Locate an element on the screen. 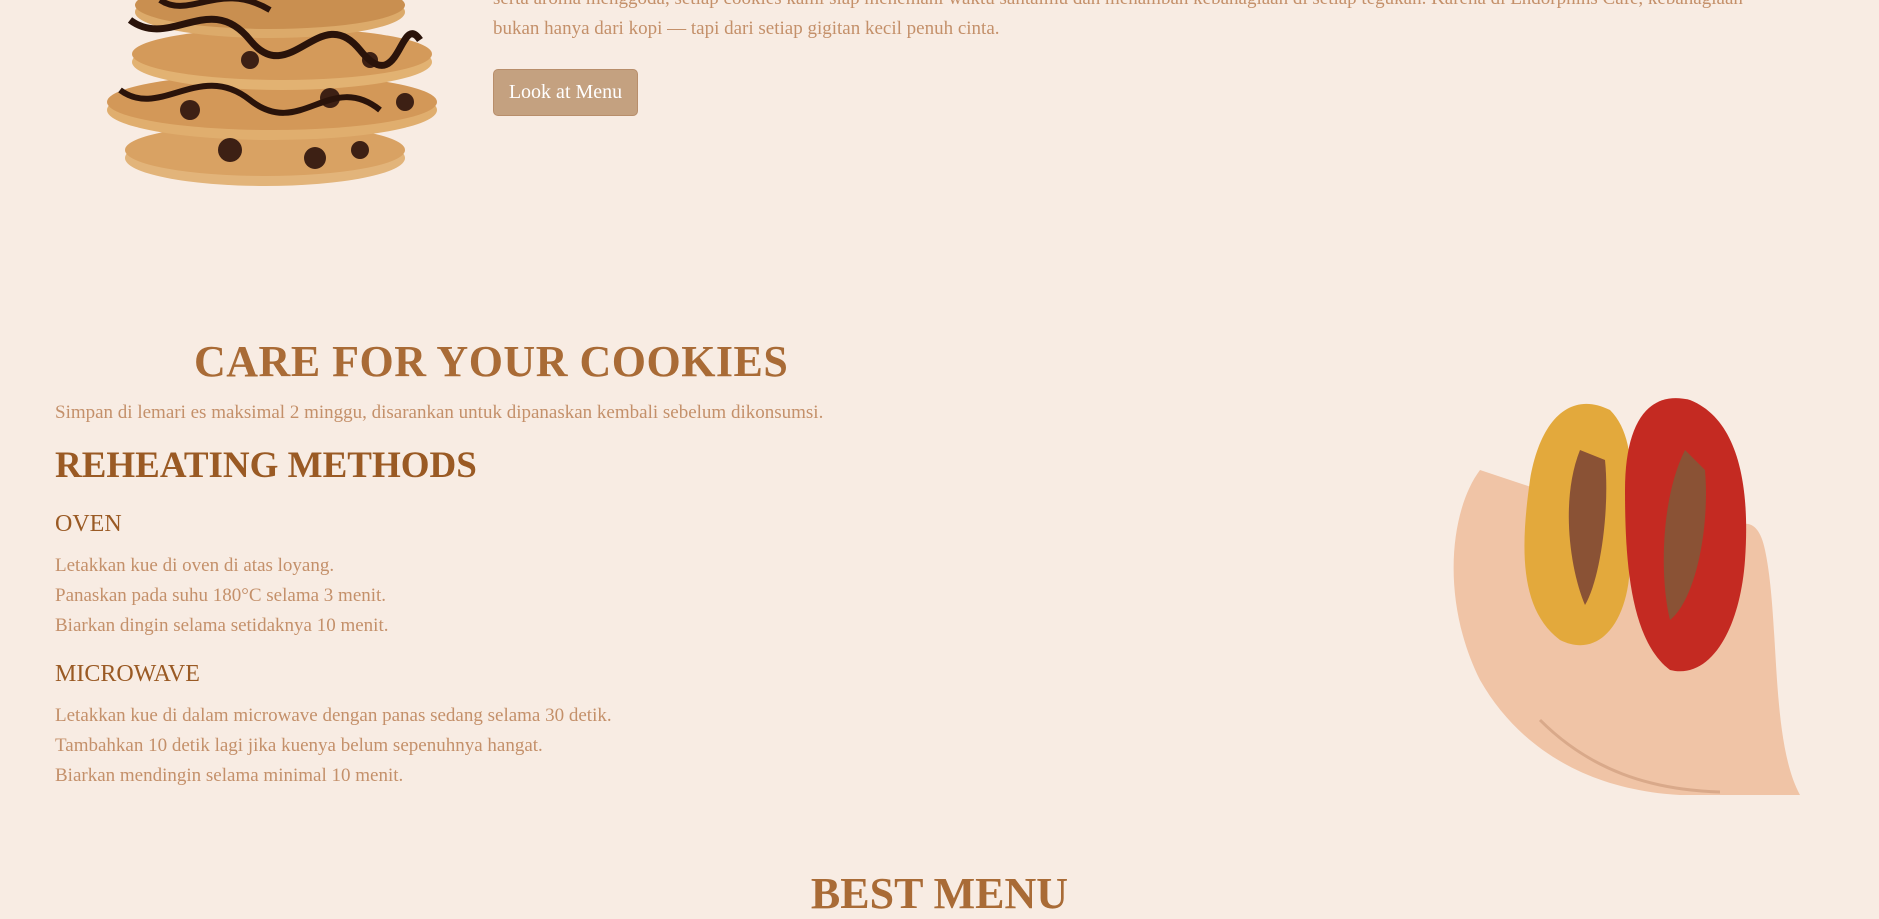 The width and height of the screenshot is (1879, 919). list-item: Panaskan pada suhu 180°C selama 3 menit. is located at coordinates (221, 595).